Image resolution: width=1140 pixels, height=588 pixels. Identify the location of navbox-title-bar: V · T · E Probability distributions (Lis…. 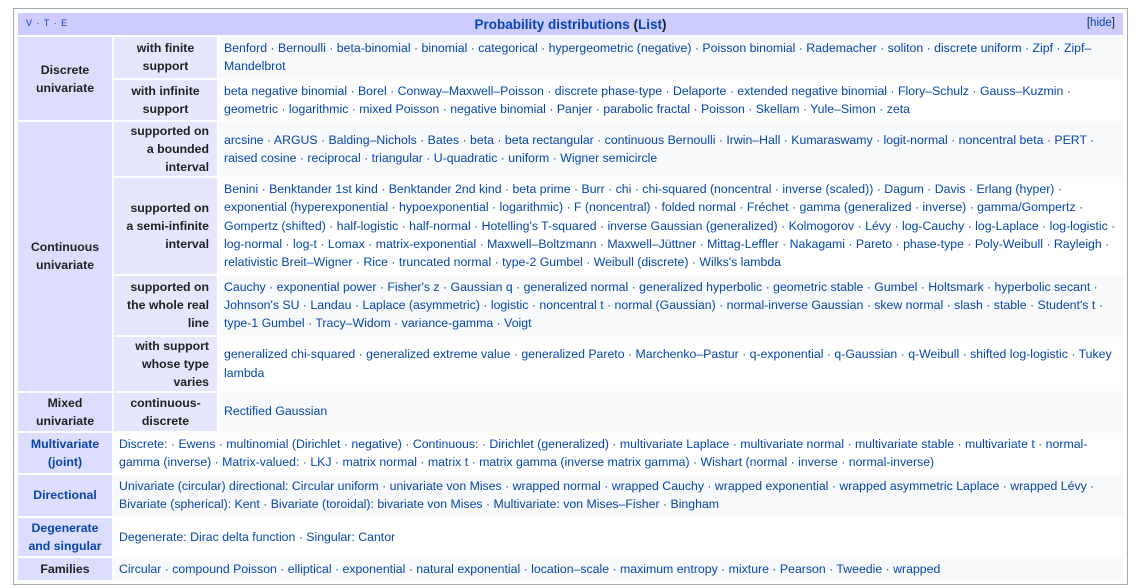
(570, 24).